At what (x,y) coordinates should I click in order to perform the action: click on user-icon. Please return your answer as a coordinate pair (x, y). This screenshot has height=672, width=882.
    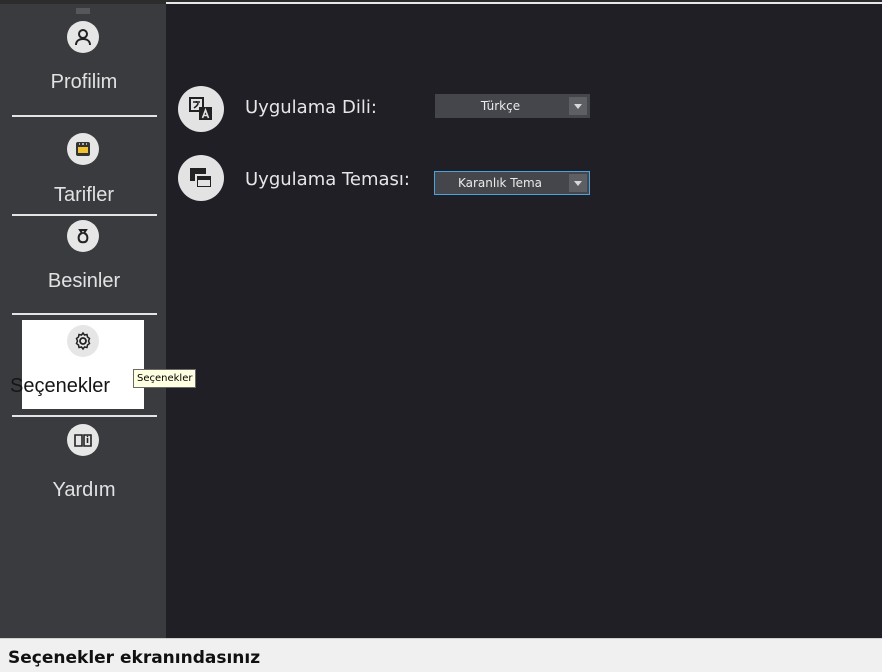
    Looking at the image, I should click on (83, 37).